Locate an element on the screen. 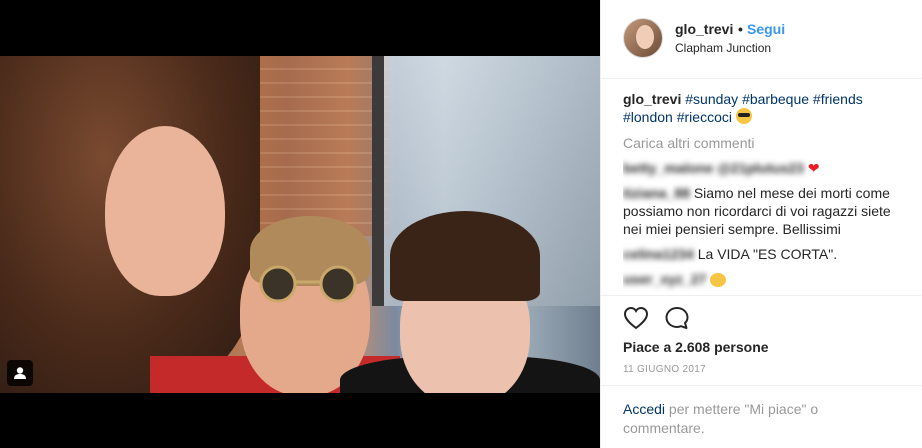 This screenshot has width=922, height=448. post-actions: Piace a 2.608 persone 11 GIUGNO 2017 is located at coordinates (761, 340).